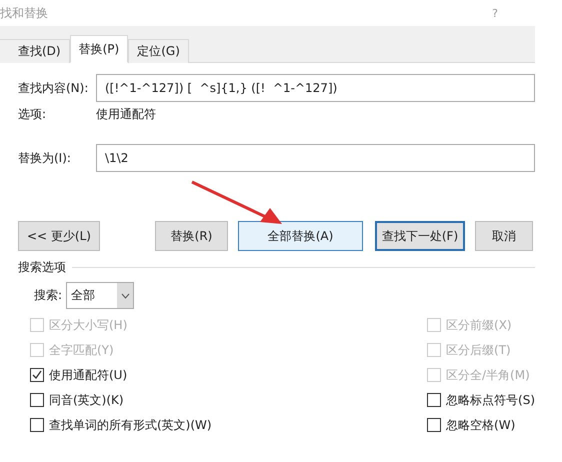 Image resolution: width=562 pixels, height=462 pixels. I want to click on field-label: 选项:, so click(33, 114).